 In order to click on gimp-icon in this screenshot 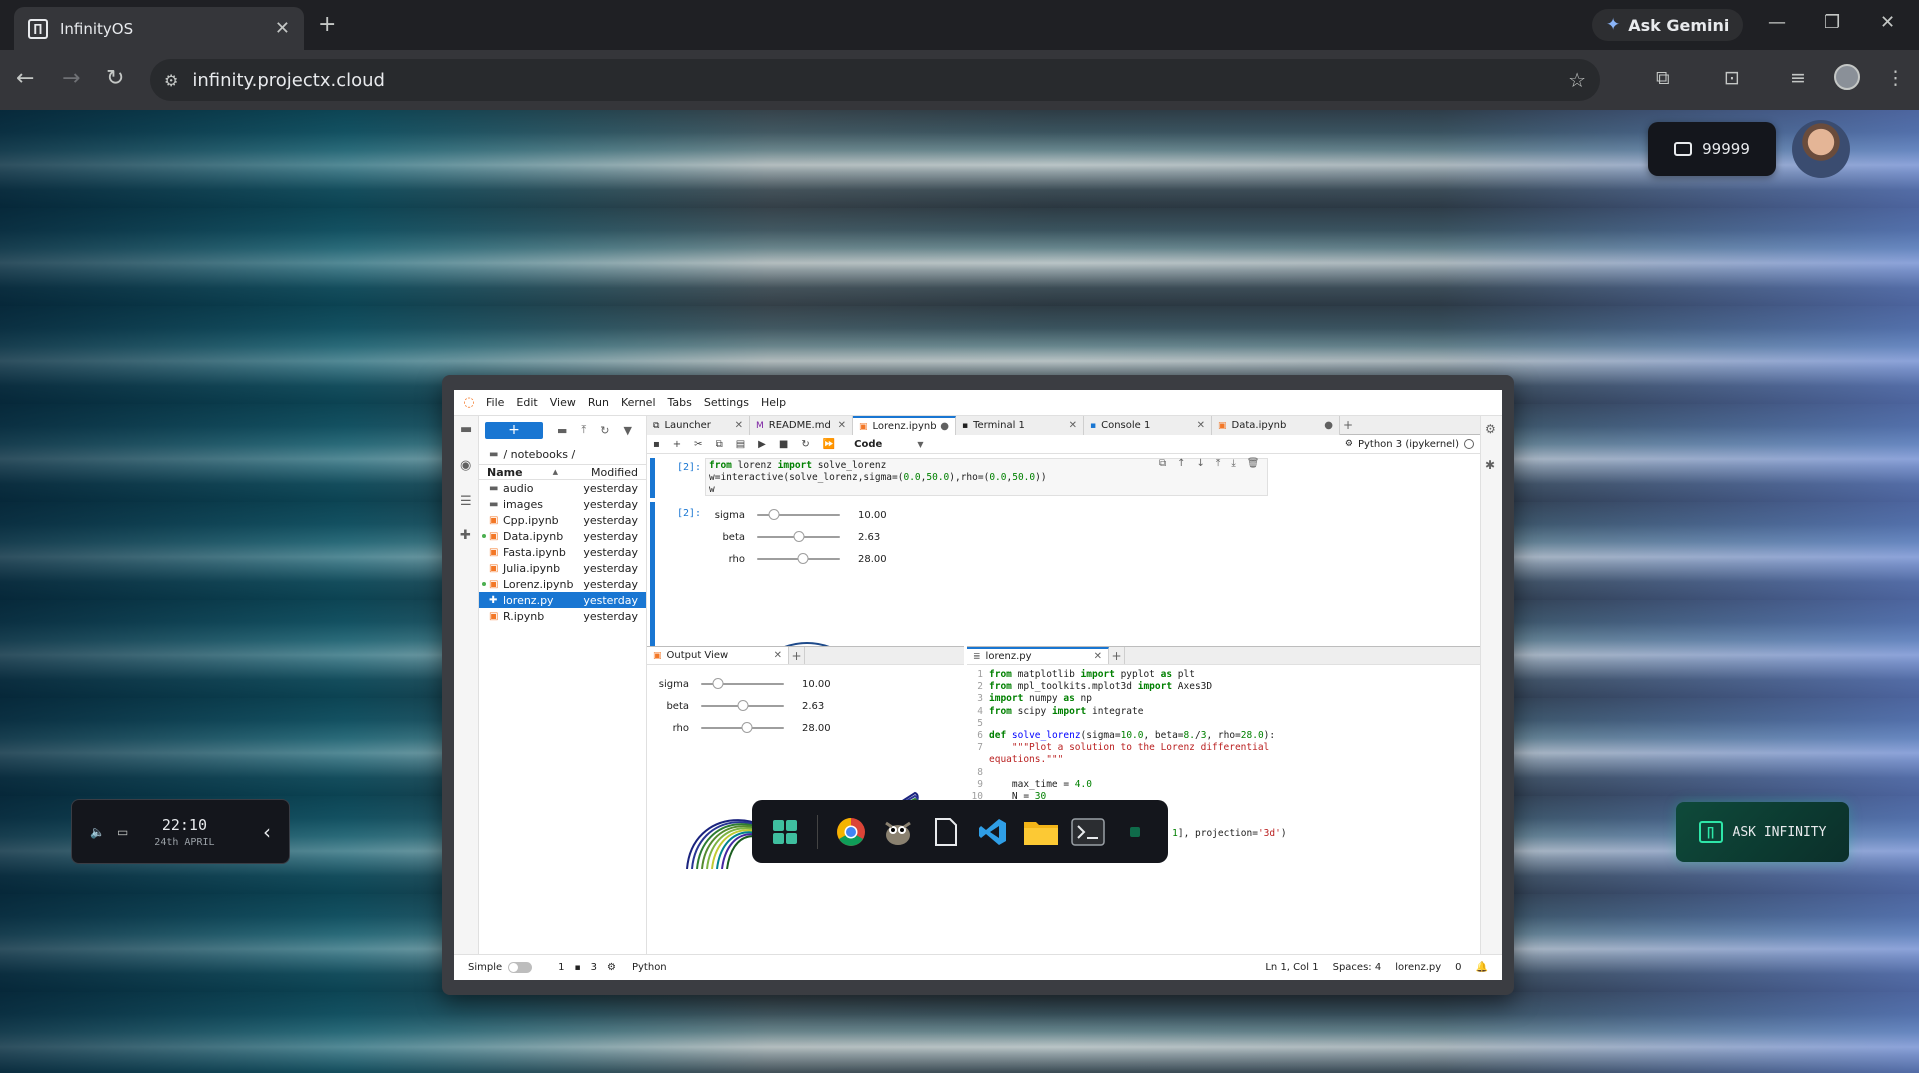, I will do `click(898, 832)`.